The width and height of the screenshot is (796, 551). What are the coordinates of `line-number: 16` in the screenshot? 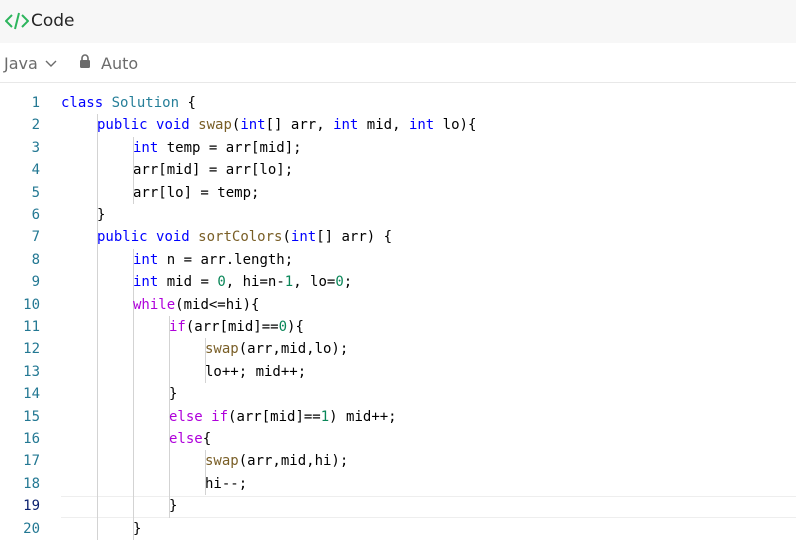 It's located at (31, 439).